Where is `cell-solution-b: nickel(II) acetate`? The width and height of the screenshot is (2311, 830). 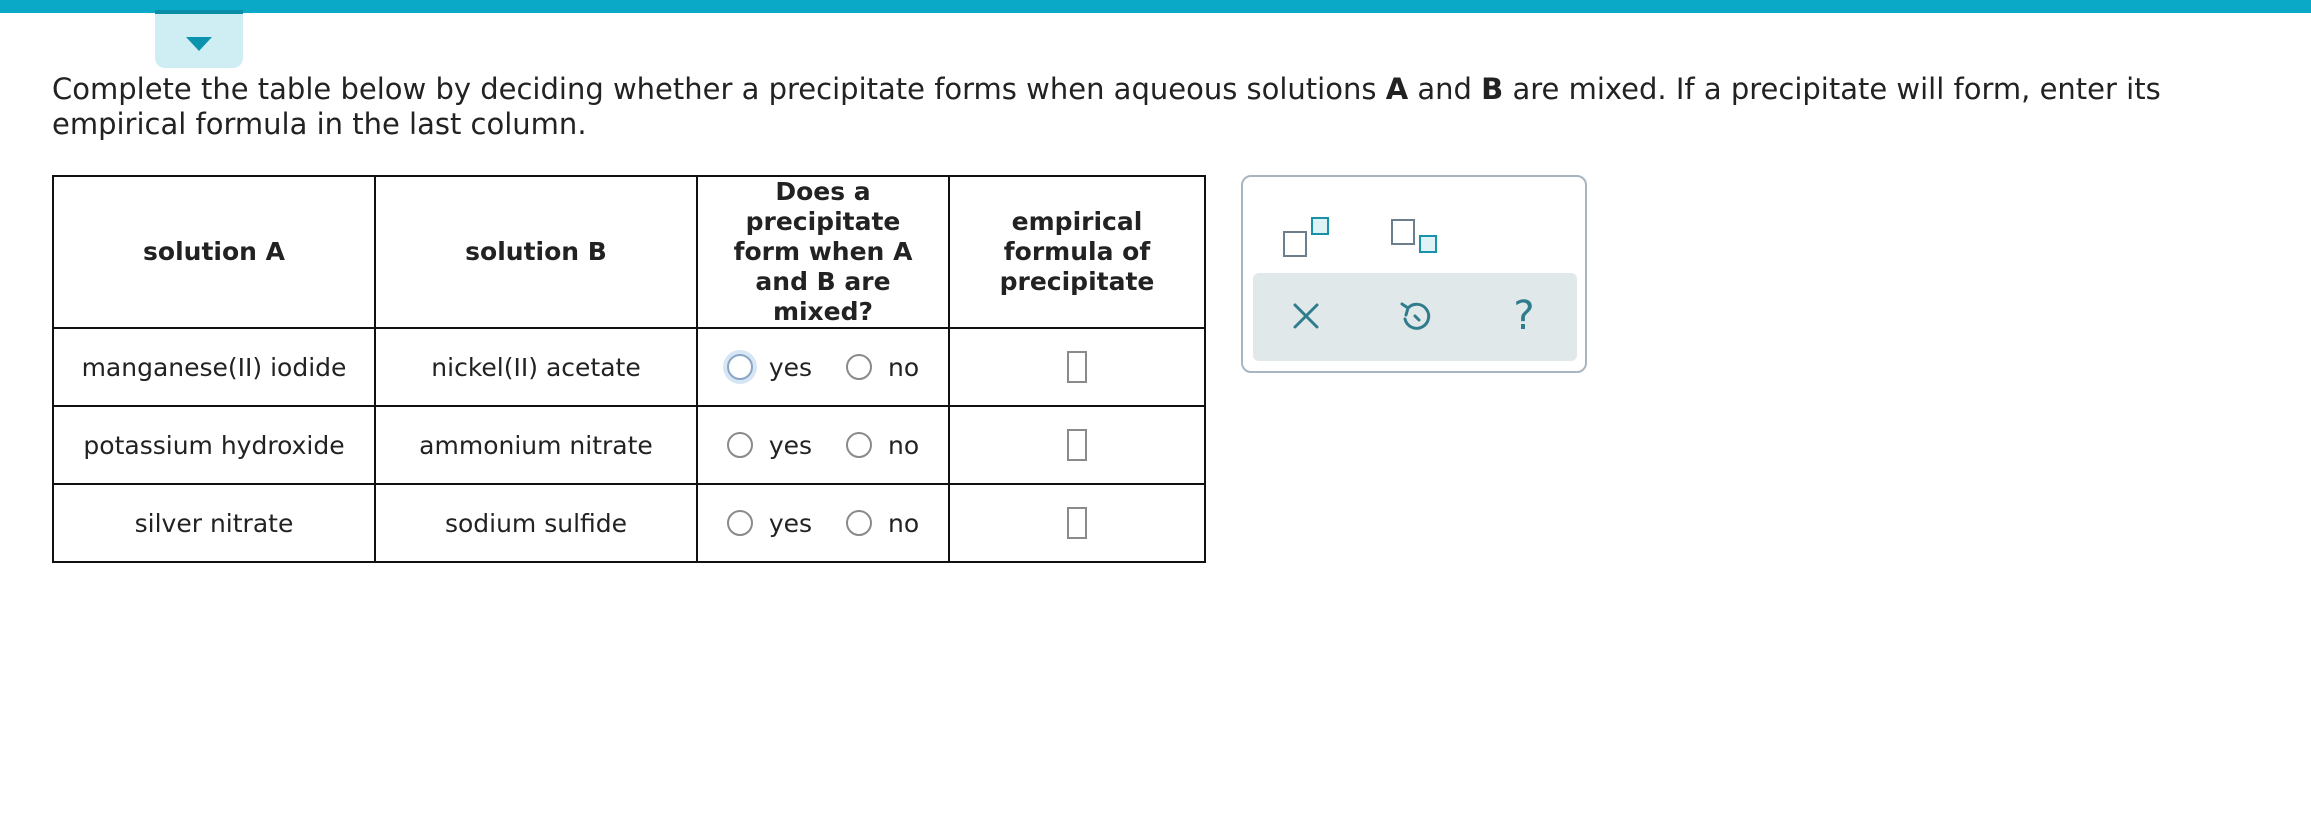 cell-solution-b: nickel(II) acetate is located at coordinates (536, 367).